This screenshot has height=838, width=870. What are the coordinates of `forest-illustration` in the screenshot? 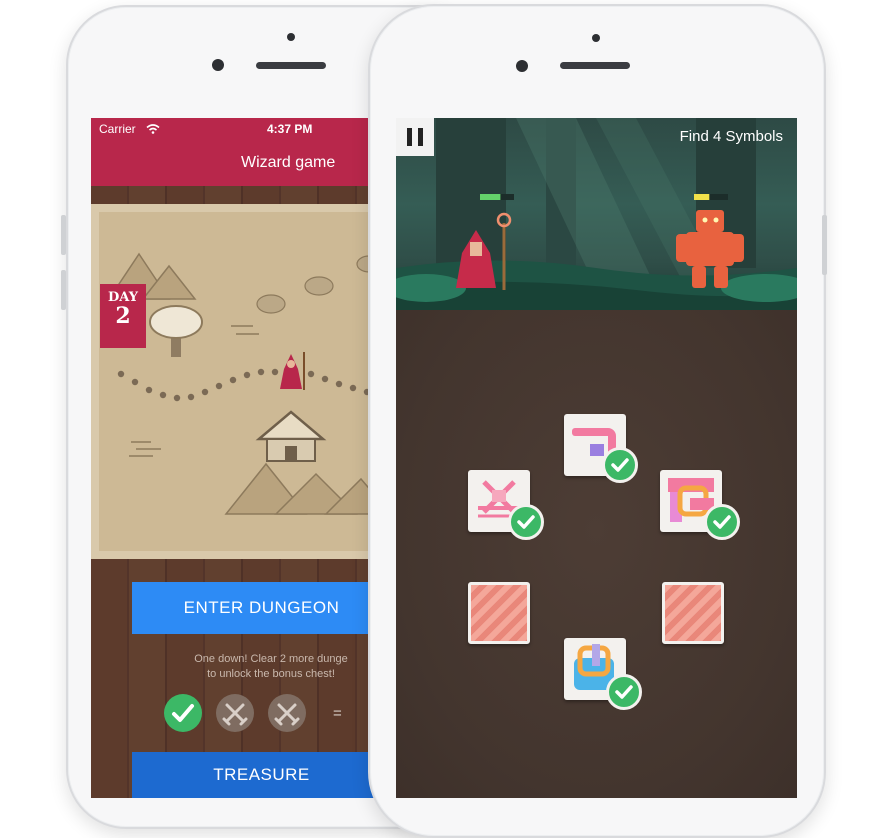 It's located at (596, 214).